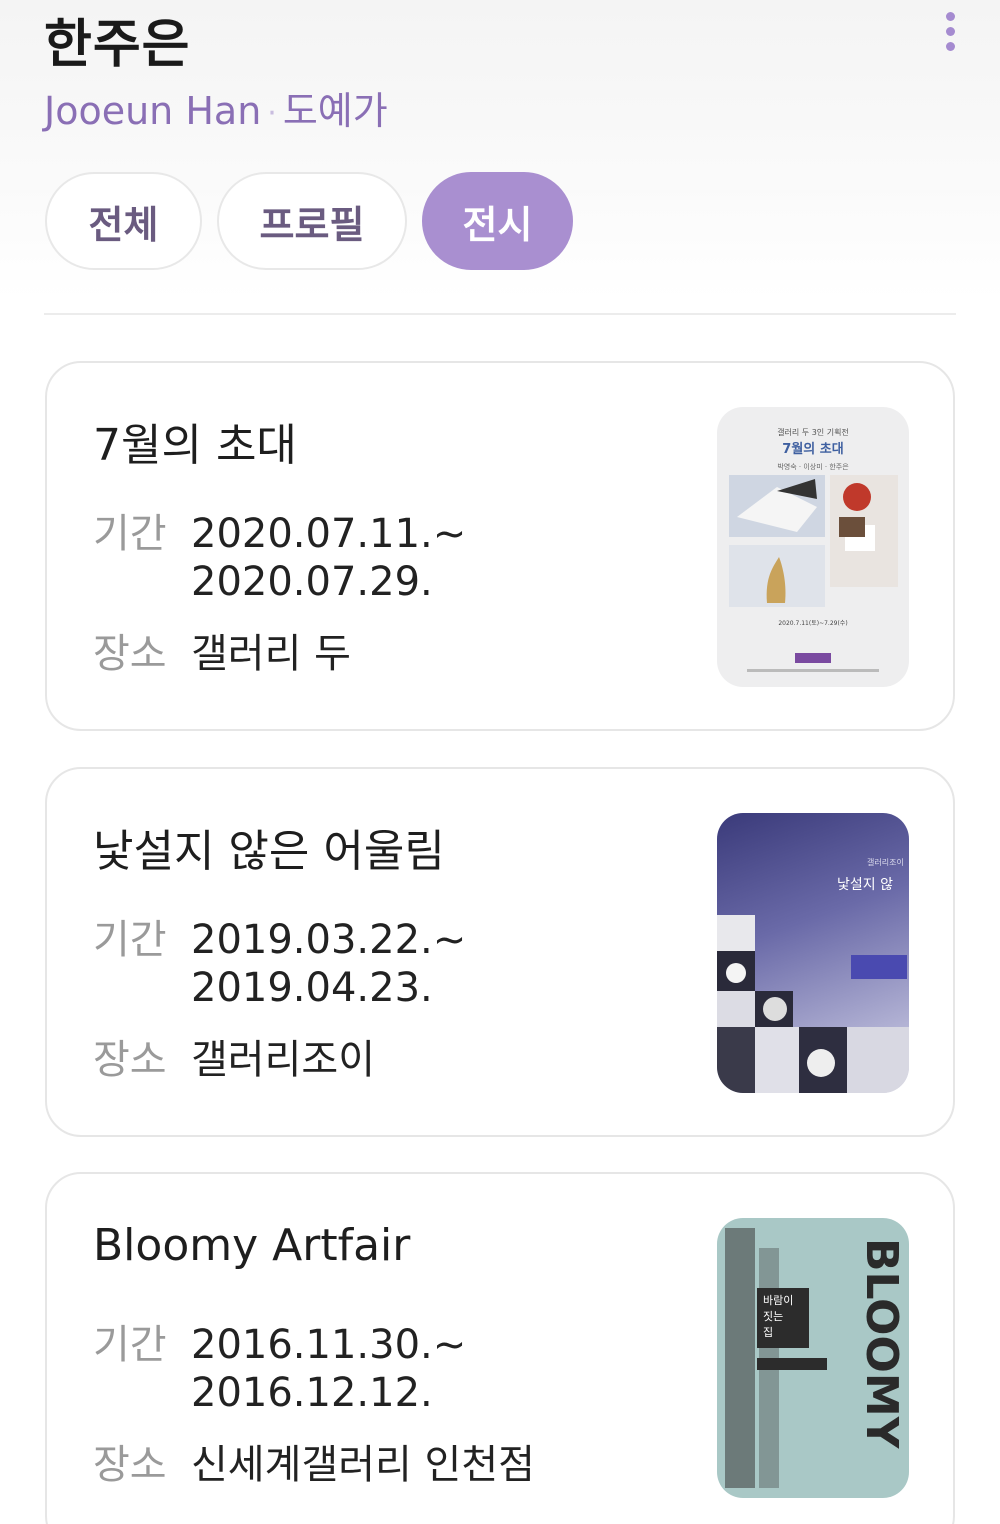 This screenshot has width=1000, height=1524. I want to click on place-value: 갤러리 두, so click(271, 654).